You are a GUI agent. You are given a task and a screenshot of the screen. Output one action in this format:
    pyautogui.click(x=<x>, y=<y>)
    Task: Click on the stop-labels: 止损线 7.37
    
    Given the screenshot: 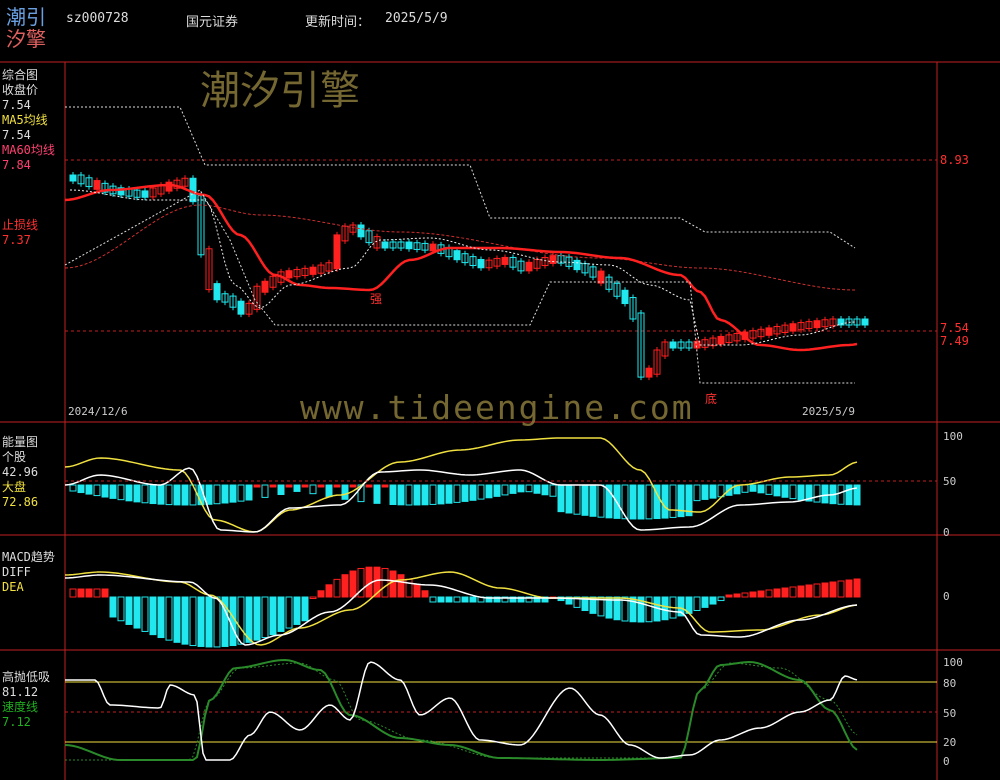 What is the action you would take?
    pyautogui.click(x=20, y=233)
    